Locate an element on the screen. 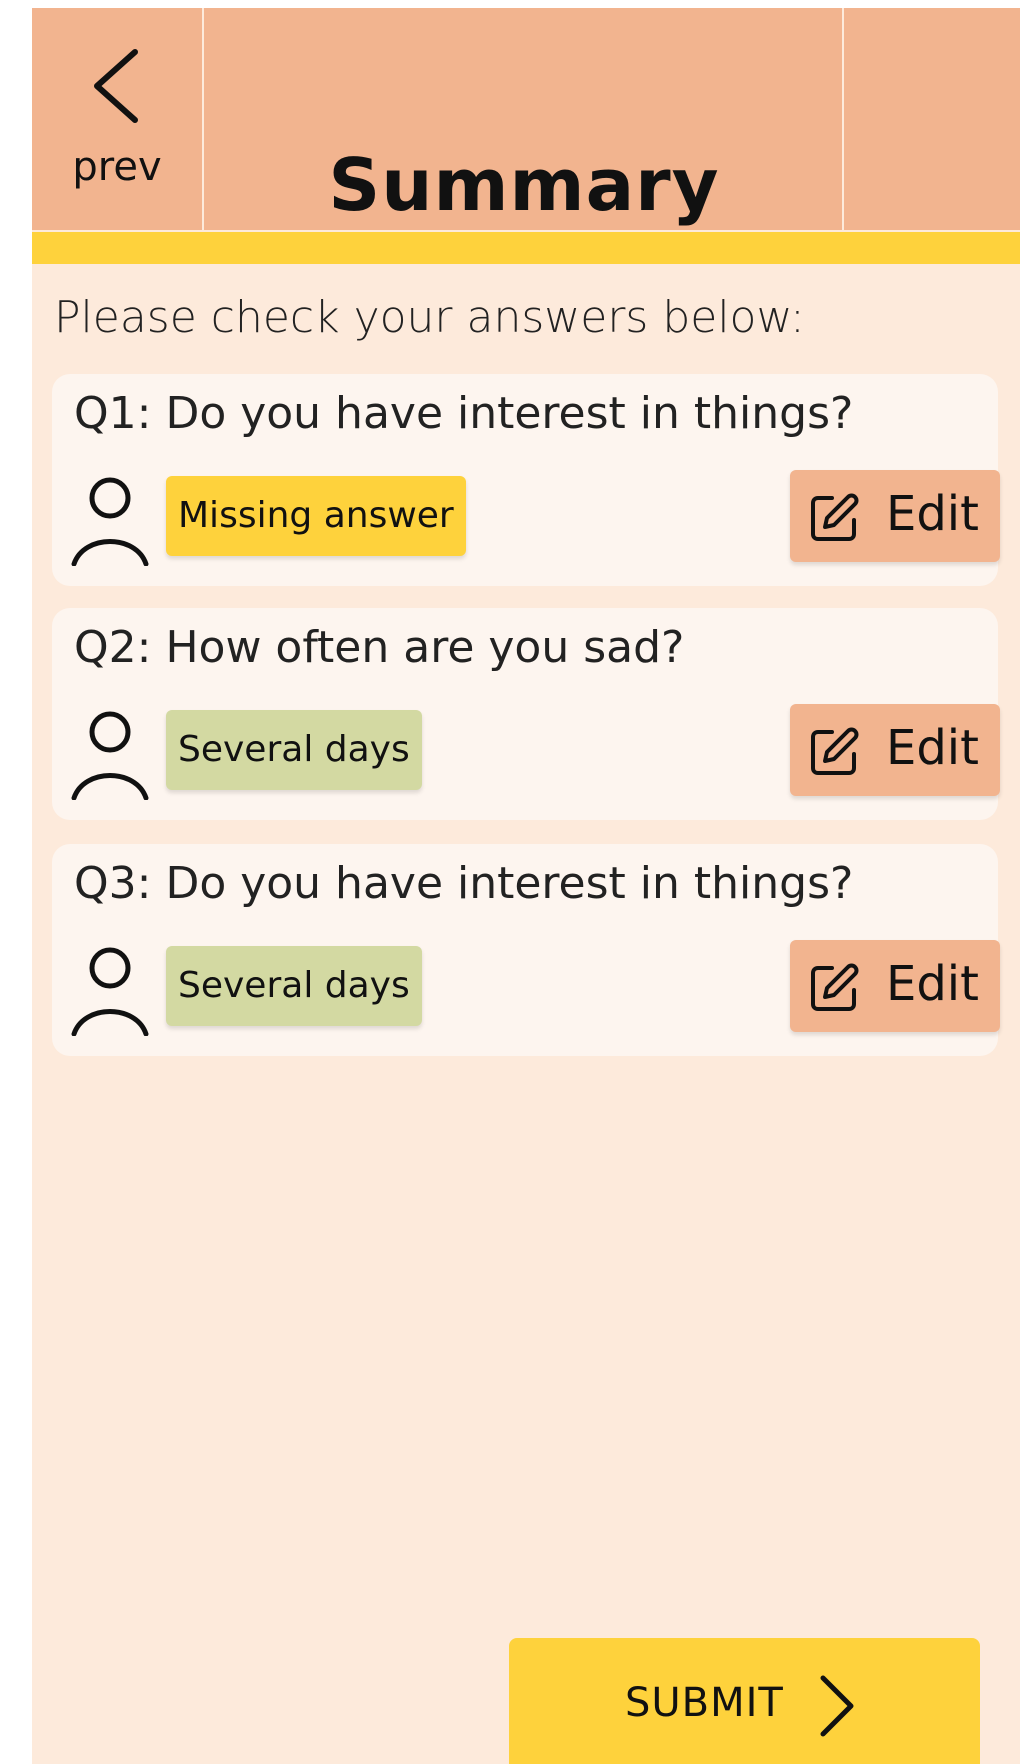 The image size is (1025, 1764). chevron-left-icon is located at coordinates (116, 86).